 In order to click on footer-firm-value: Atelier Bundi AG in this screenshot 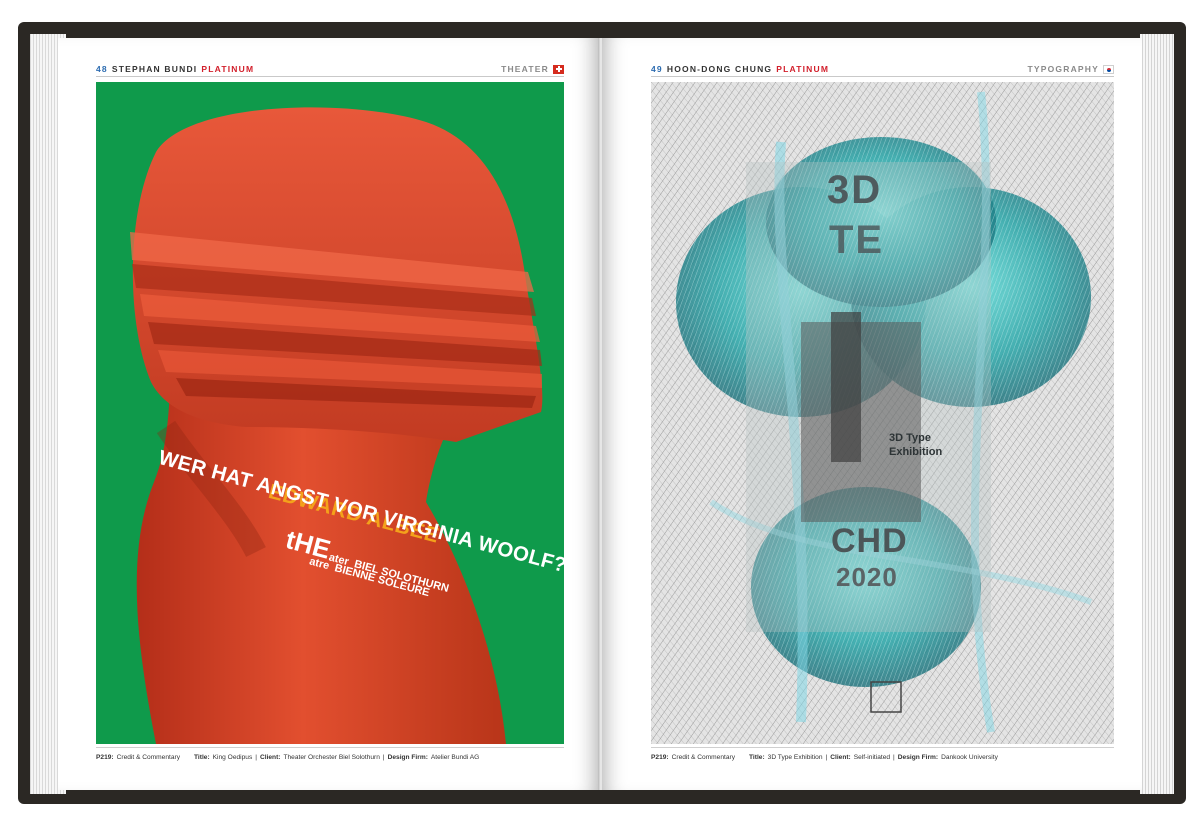, I will do `click(455, 757)`.